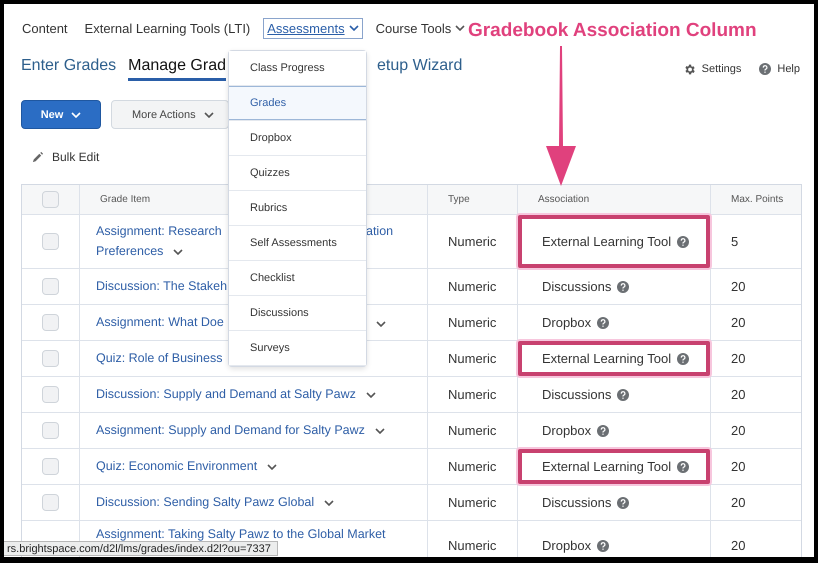 This screenshot has height=563, width=818. I want to click on page-tab: Enter Grades, so click(68, 69).